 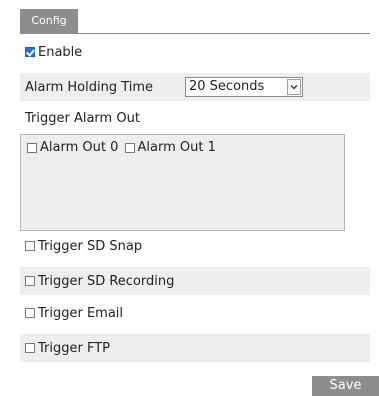 What do you see at coordinates (30, 246) in the screenshot?
I see `trigger-sd-snap-checkbox` at bounding box center [30, 246].